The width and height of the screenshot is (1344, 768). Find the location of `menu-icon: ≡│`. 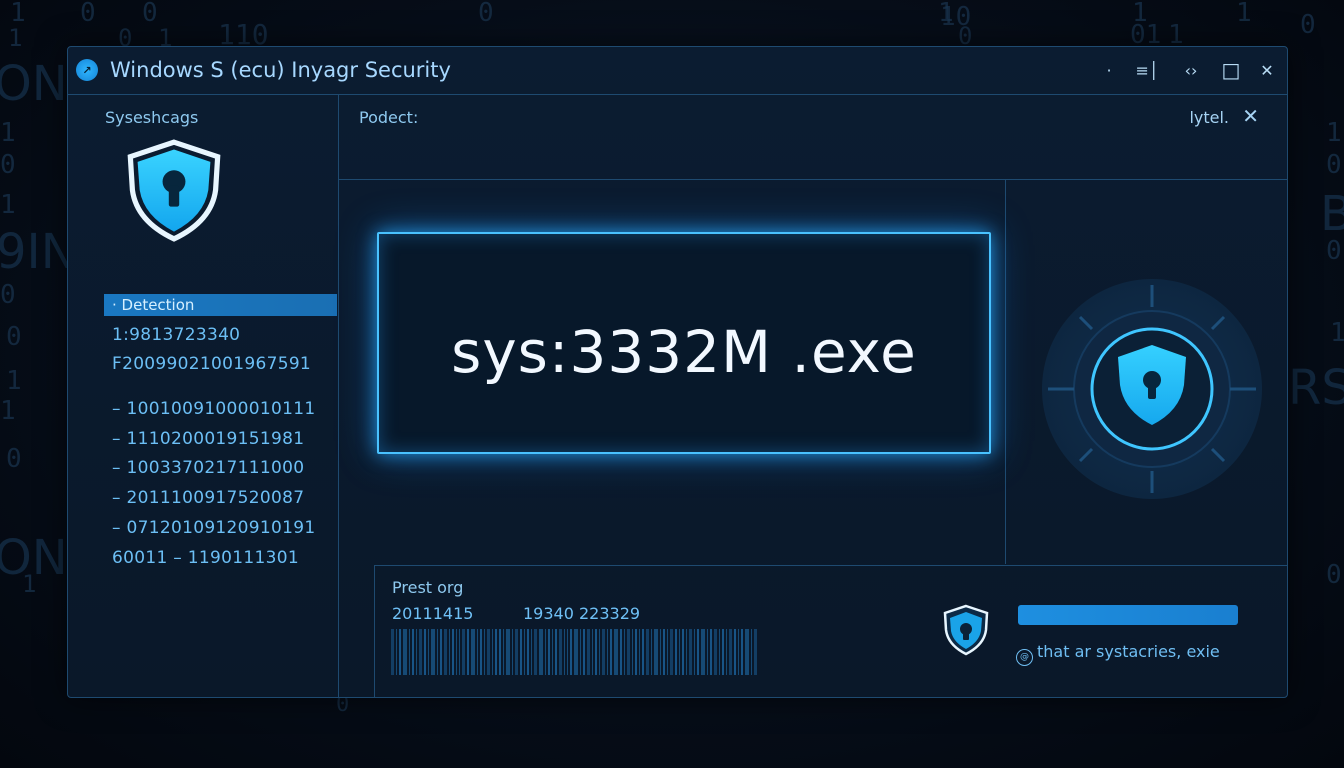

menu-icon: ≡│ is located at coordinates (1147, 70).